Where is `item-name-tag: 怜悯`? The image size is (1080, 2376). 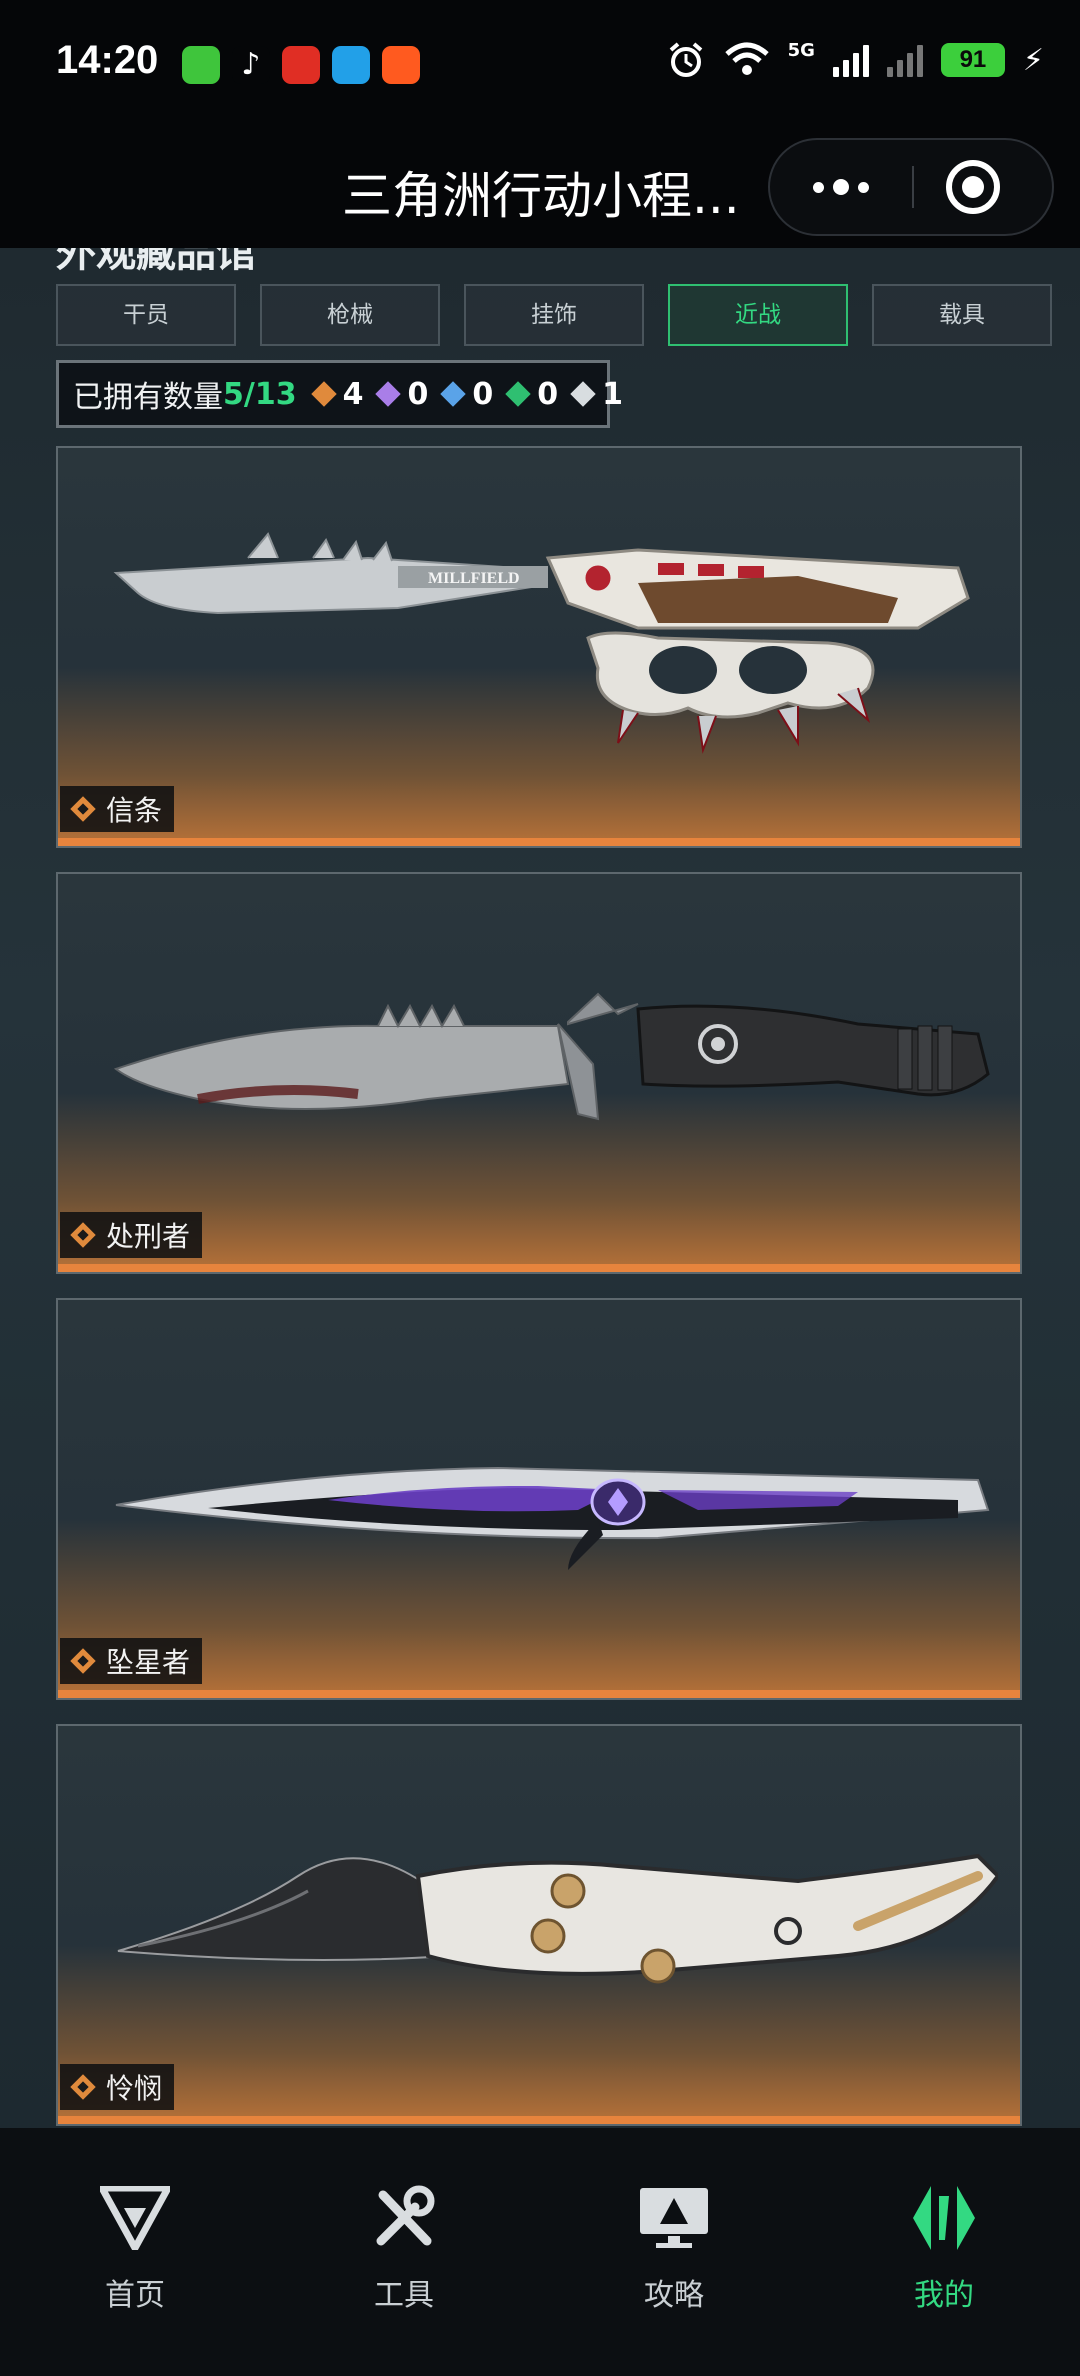
item-name-tag: 怜悯 is located at coordinates (117, 2087).